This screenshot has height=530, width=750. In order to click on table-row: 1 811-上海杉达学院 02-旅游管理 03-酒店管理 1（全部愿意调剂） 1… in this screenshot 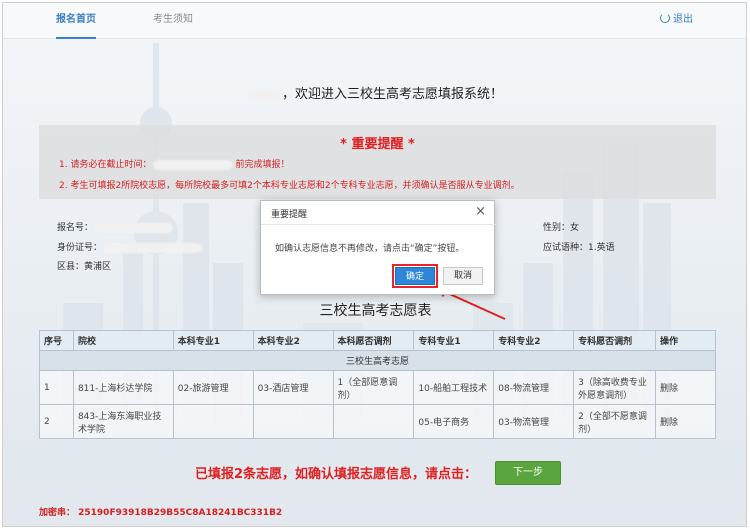, I will do `click(377, 387)`.